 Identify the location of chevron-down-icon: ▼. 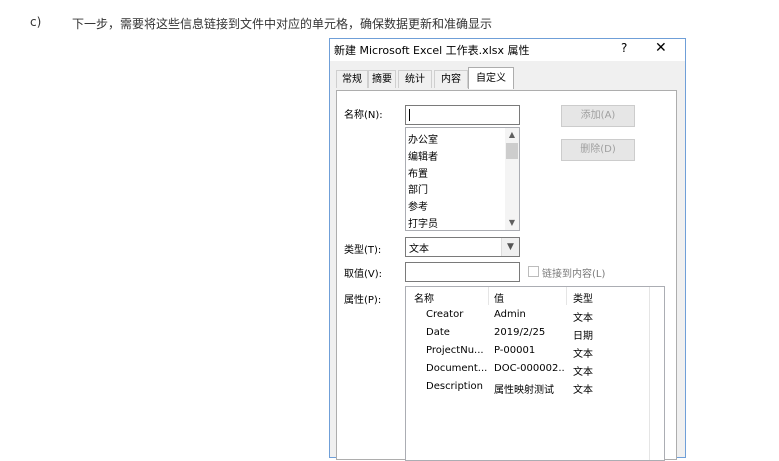
(510, 247).